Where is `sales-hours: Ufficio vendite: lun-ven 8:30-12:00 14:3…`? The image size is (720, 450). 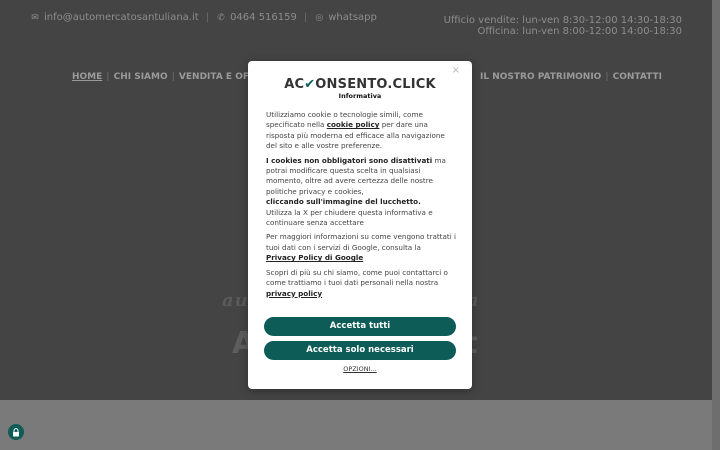 sales-hours: Ufficio vendite: lun-ven 8:30-12:00 14:3… is located at coordinates (562, 20).